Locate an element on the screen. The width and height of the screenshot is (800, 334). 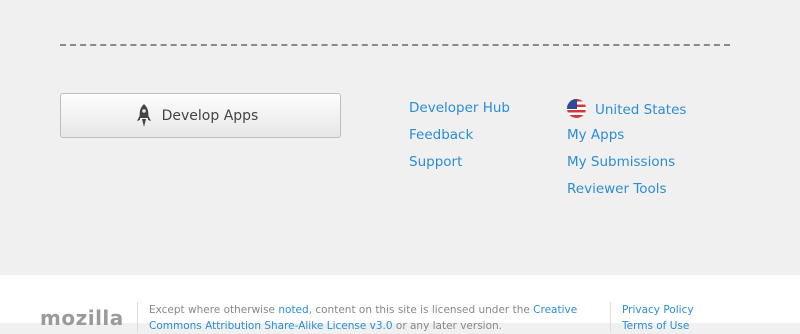
policy-links: Privacy Policy Terms of Use is located at coordinates (658, 318).